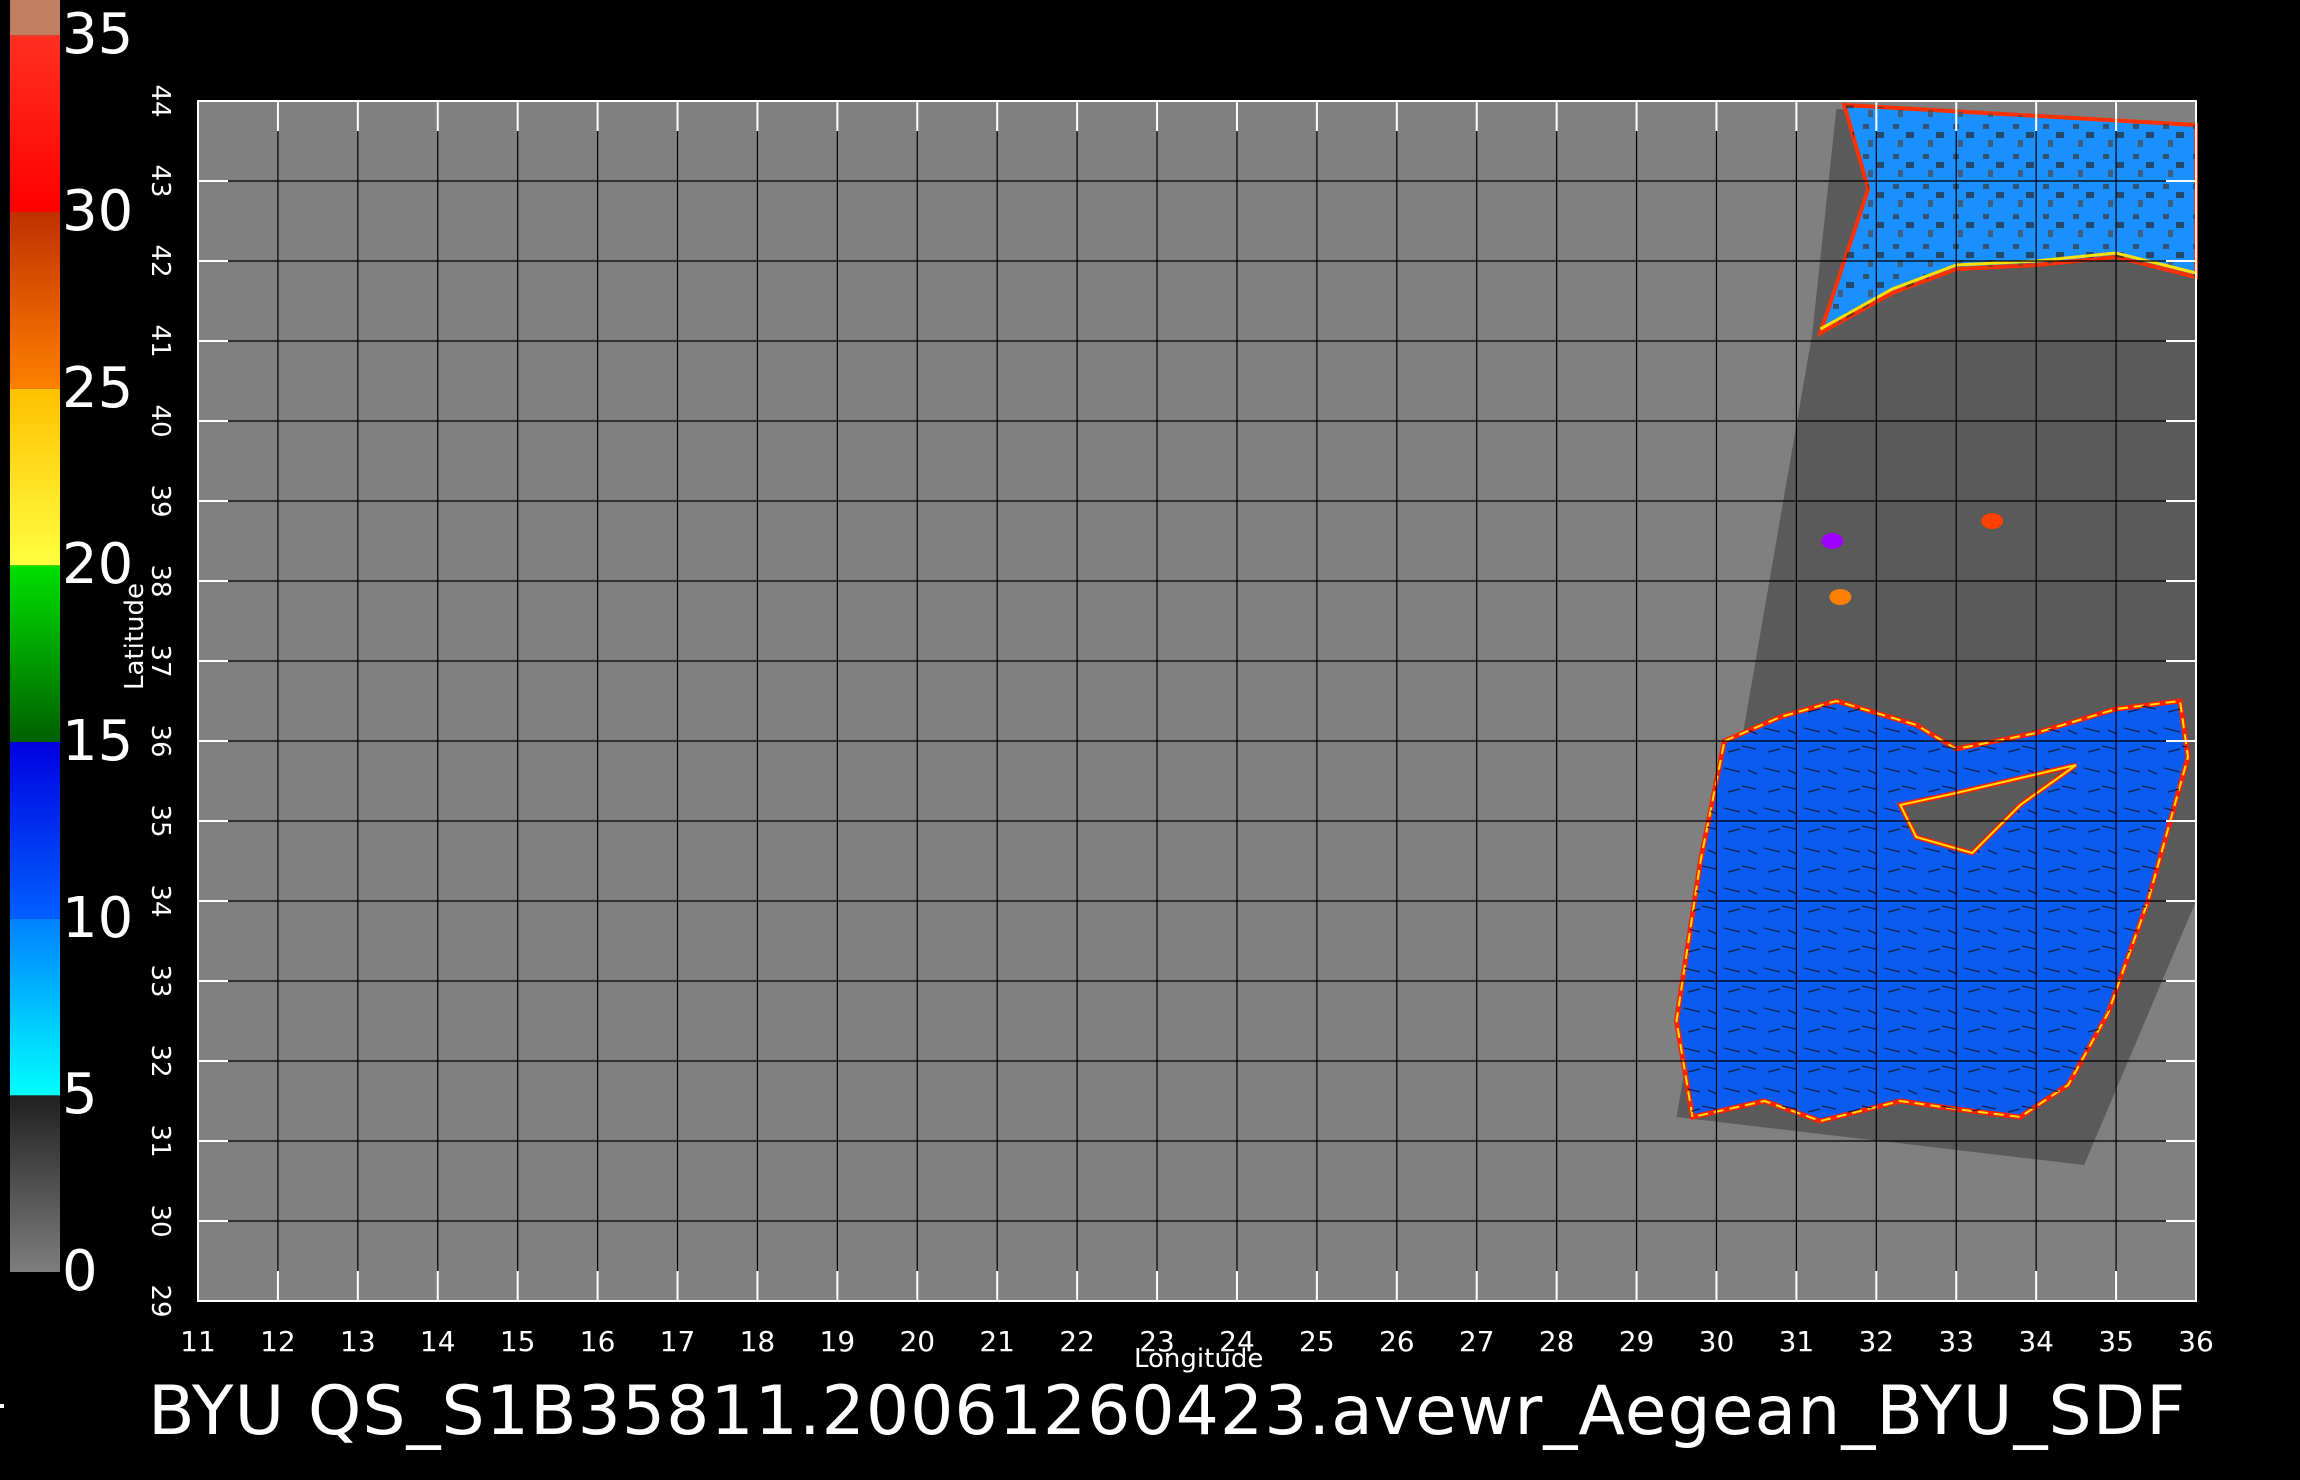 The image size is (2300, 1480). I want to click on latitude-tick-label: 37, so click(160, 661).